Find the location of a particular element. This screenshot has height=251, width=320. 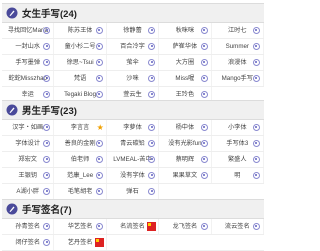

font-item: 名流签名 is located at coordinates (133, 226).